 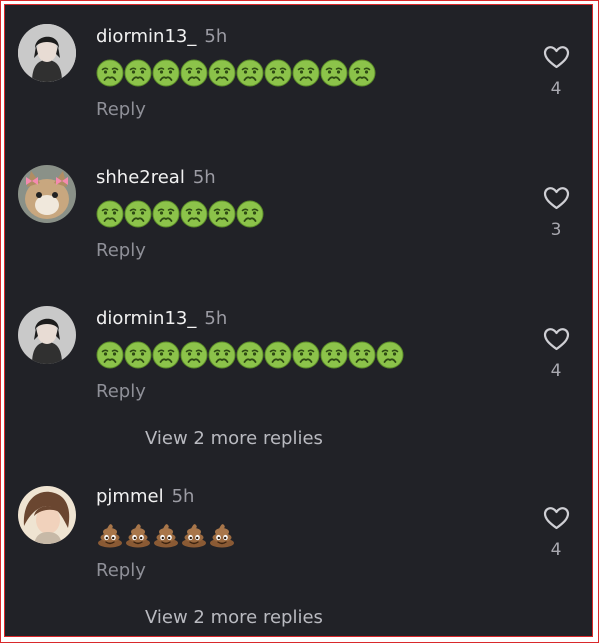 What do you see at coordinates (556, 230) in the screenshot?
I see `like-count: 3` at bounding box center [556, 230].